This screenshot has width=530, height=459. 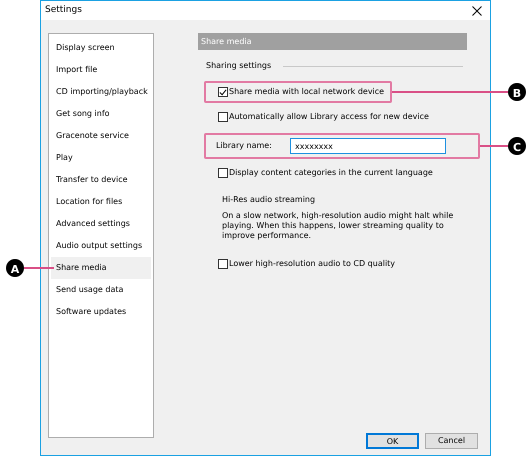 I want to click on group-title: Sharing settings, so click(x=239, y=66).